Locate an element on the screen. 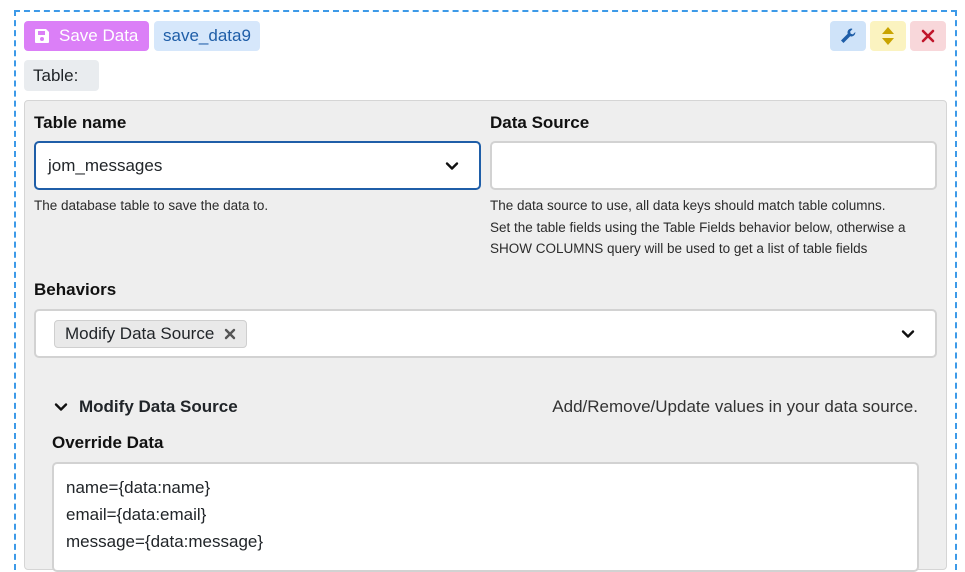  floppy-disk-icon is located at coordinates (42, 36).